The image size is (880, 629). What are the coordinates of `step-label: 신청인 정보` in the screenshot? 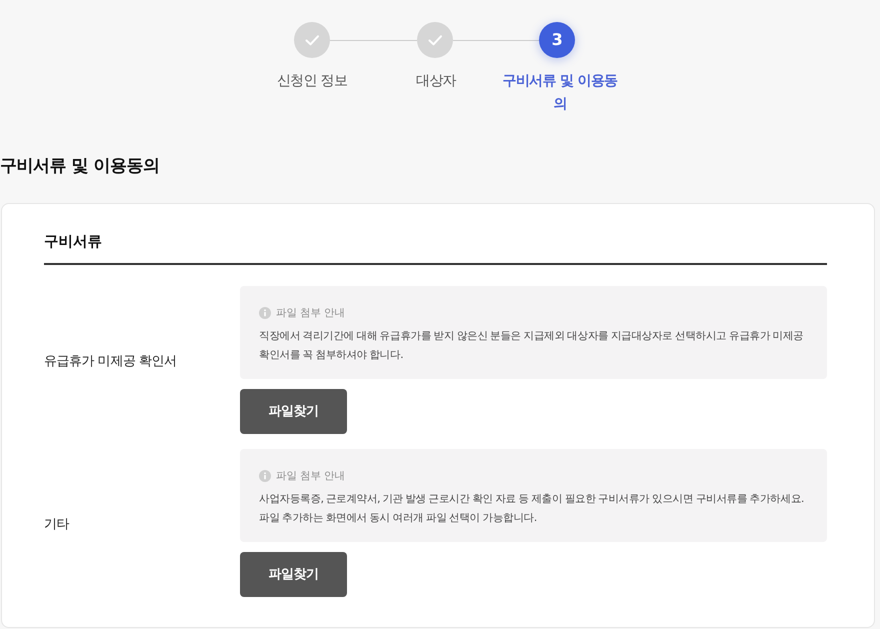 It's located at (312, 81).